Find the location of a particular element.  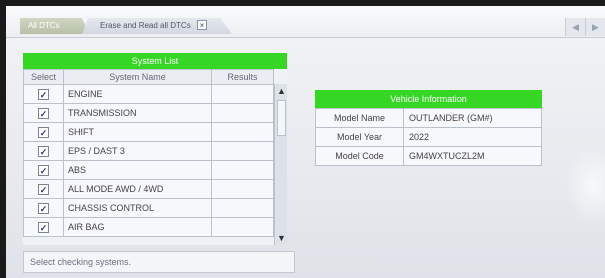

system-name: ENGINE is located at coordinates (137, 94).